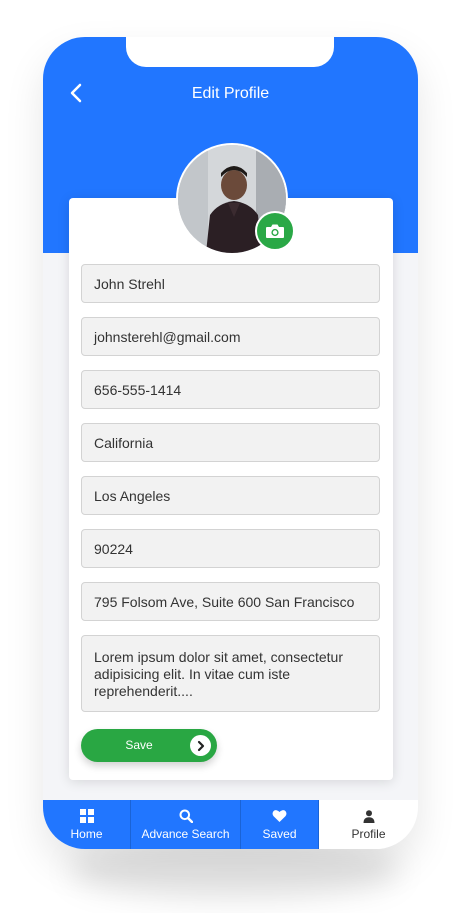 This screenshot has height=913, width=469. What do you see at coordinates (230, 389) in the screenshot?
I see `phone-field: 656-555-1414` at bounding box center [230, 389].